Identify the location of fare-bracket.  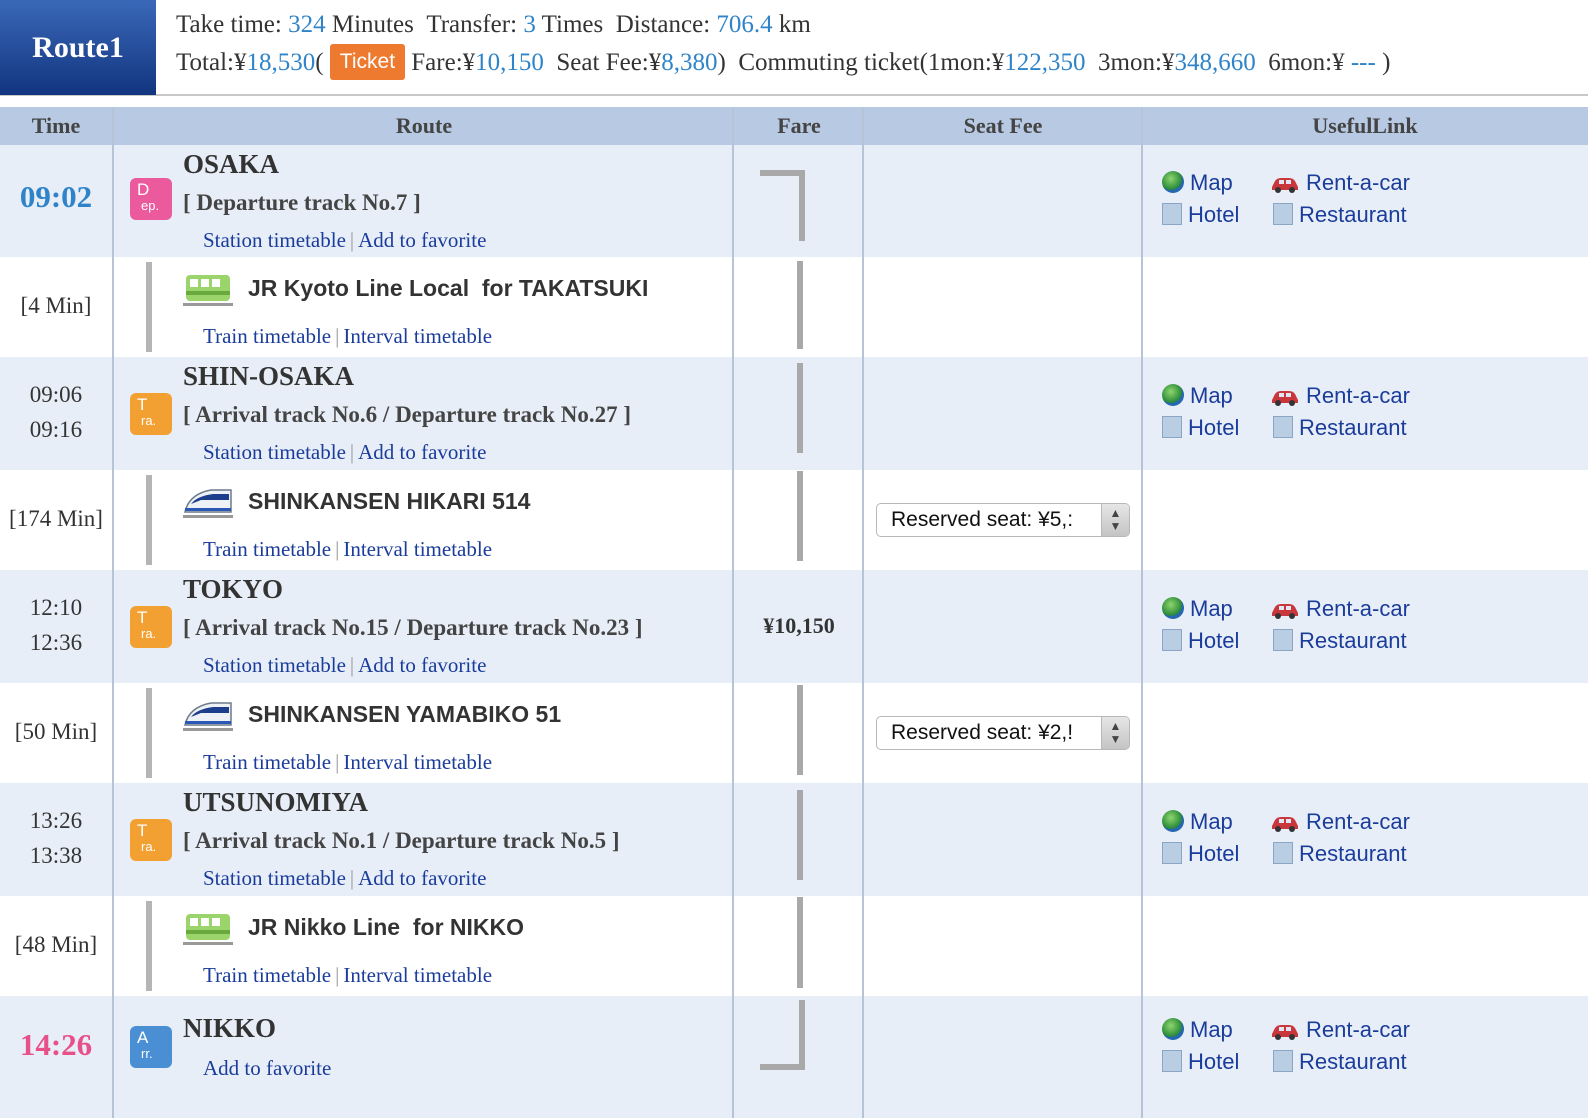
(782, 620).